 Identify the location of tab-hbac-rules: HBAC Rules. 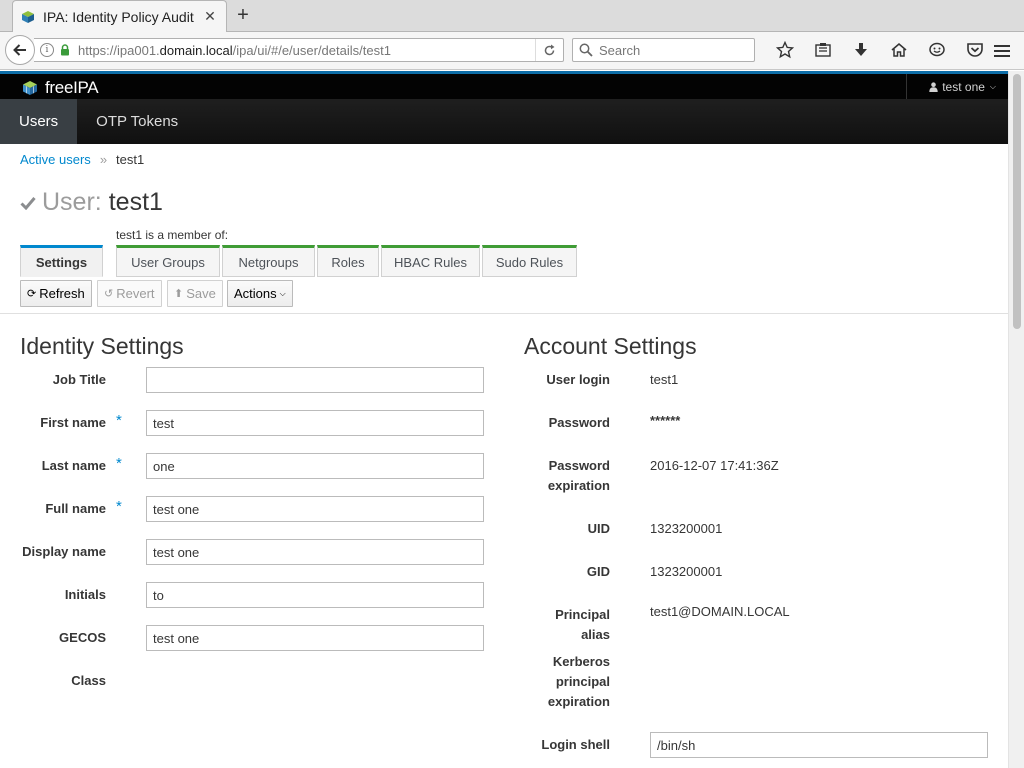
(430, 261).